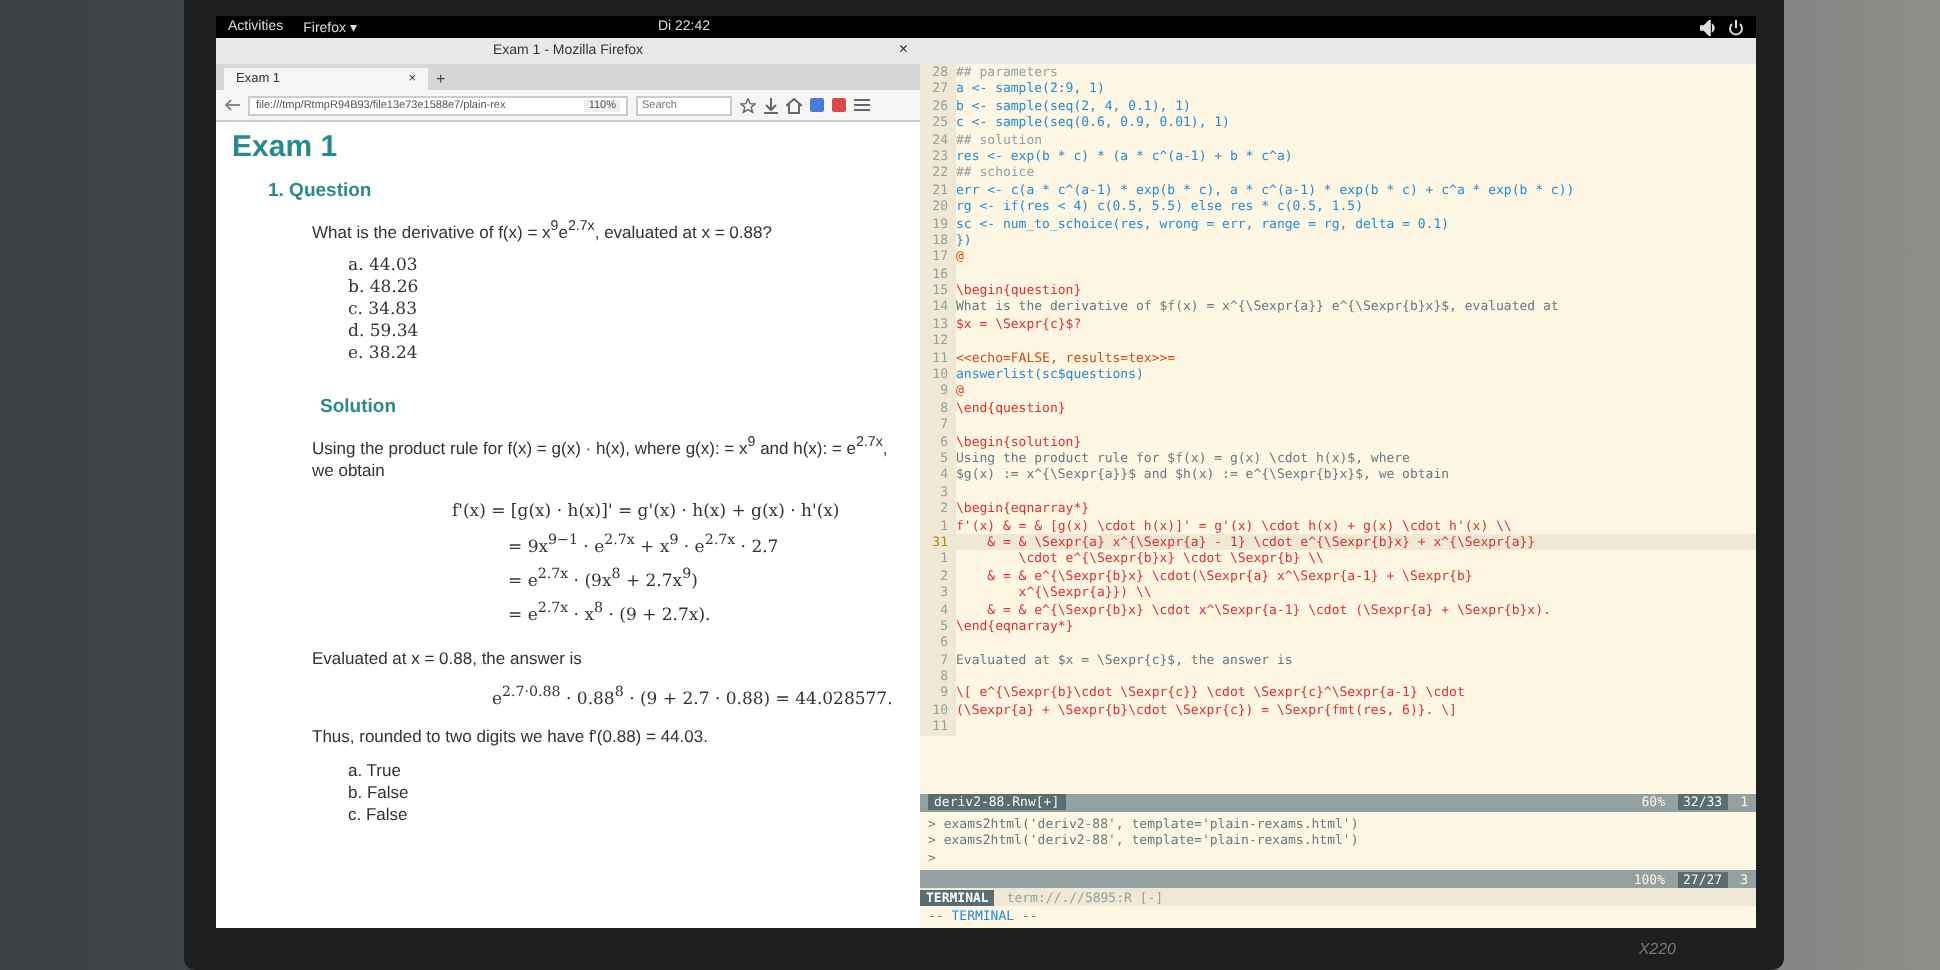  What do you see at coordinates (441, 80) in the screenshot?
I see `new-tab-button: +` at bounding box center [441, 80].